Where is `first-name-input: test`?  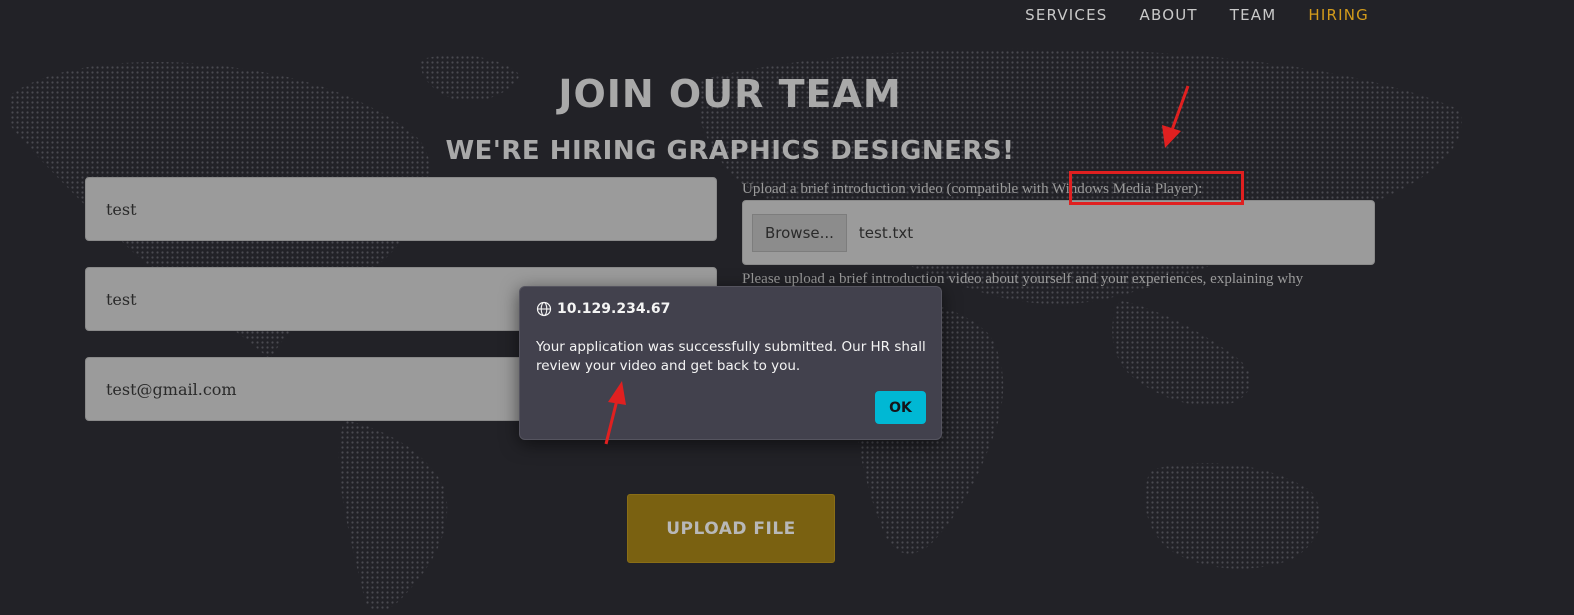
first-name-input: test is located at coordinates (401, 209).